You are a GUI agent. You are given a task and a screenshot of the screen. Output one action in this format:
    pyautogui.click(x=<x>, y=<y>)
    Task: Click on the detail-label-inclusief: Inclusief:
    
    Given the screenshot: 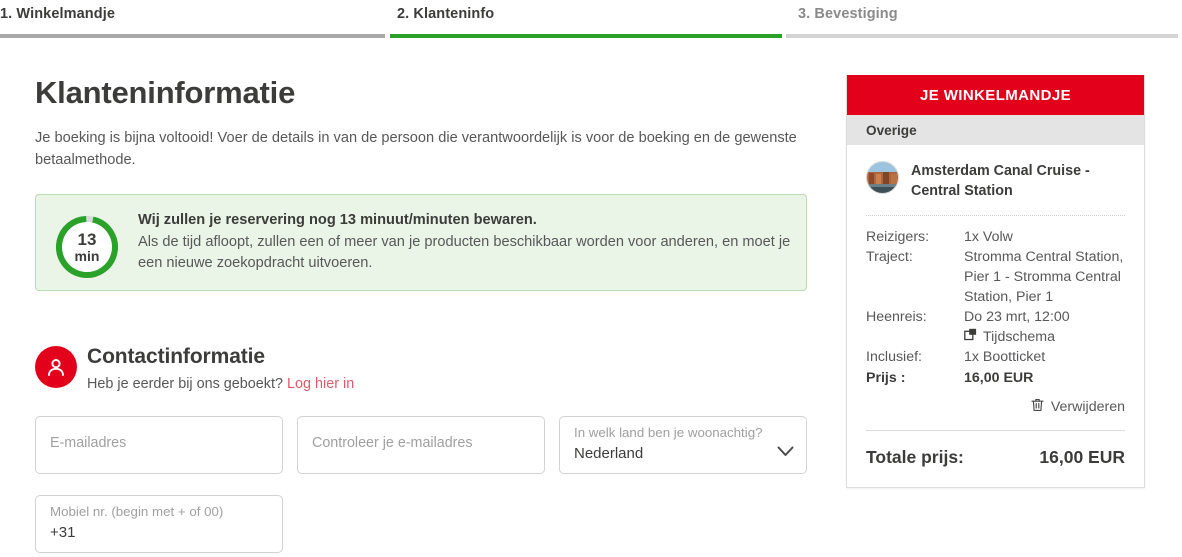 What is the action you would take?
    pyautogui.click(x=894, y=357)
    